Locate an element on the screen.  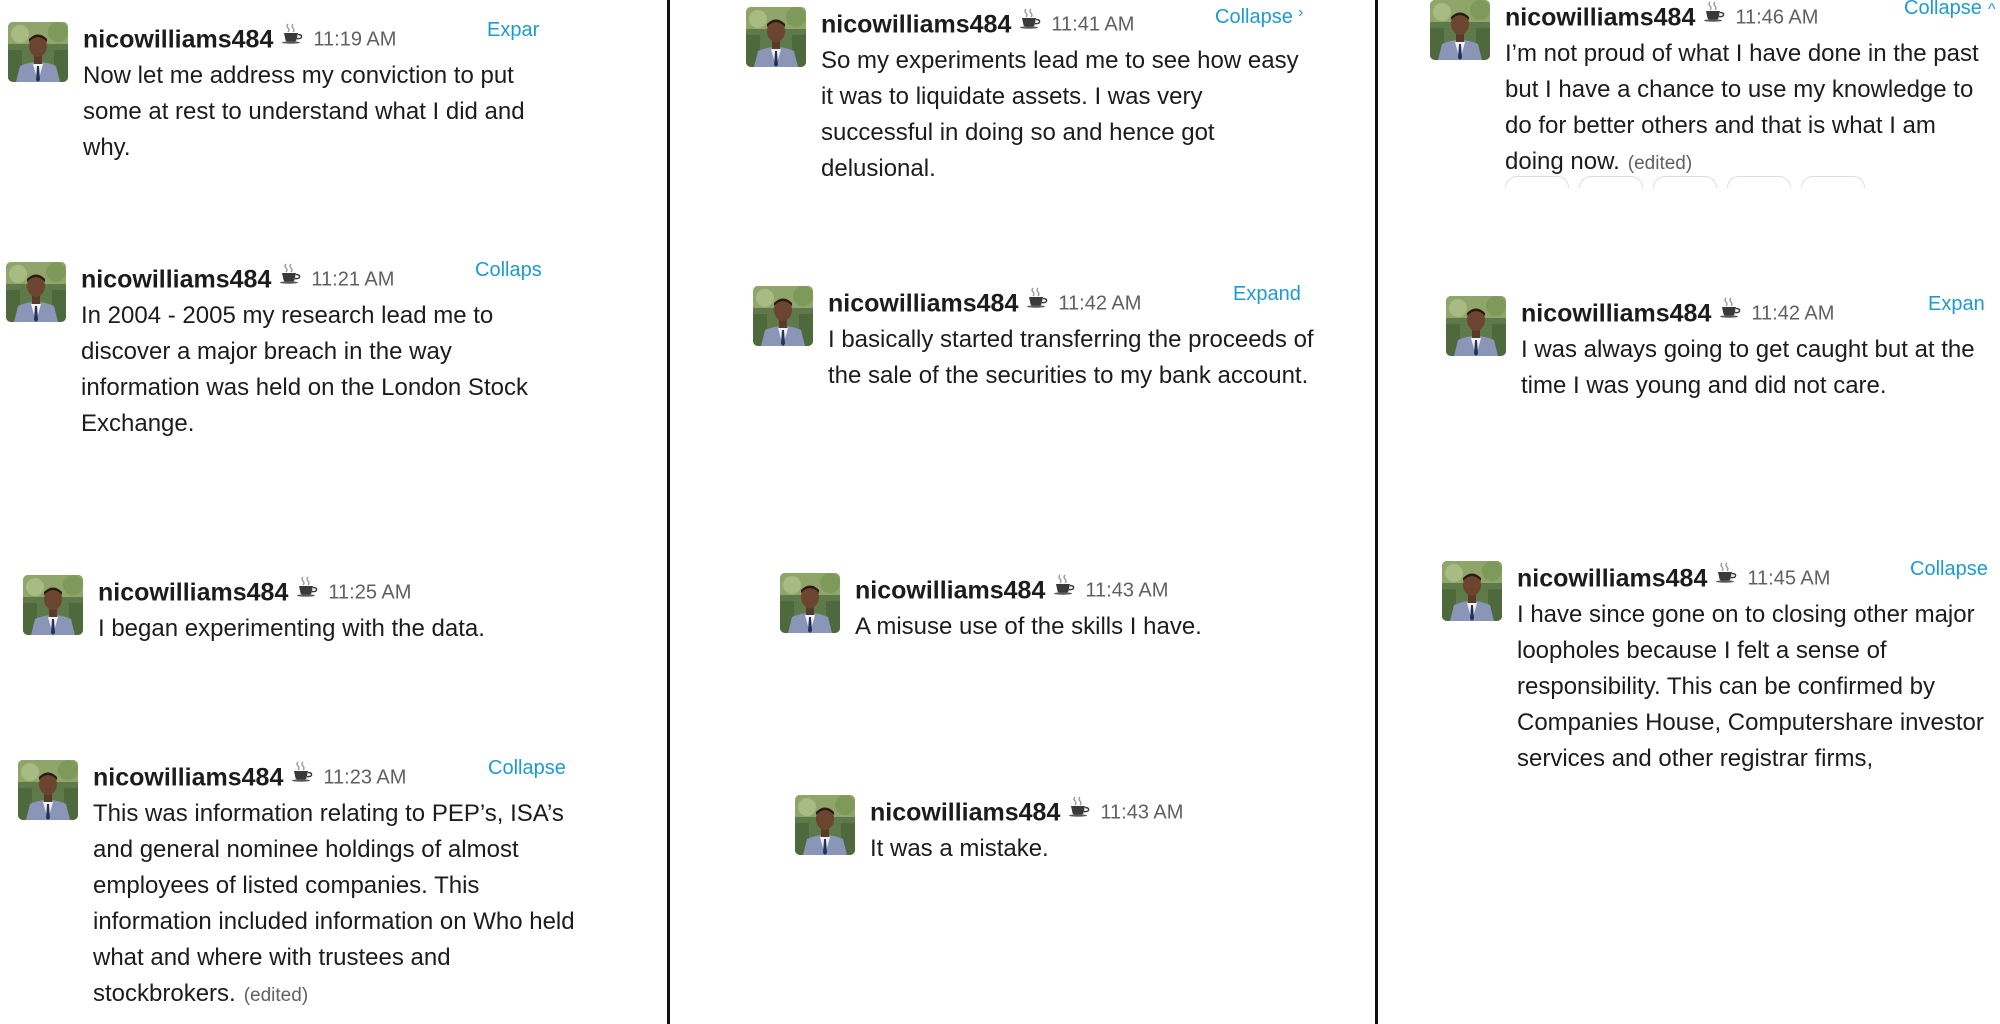
message-text: I began experimenting with the data. is located at coordinates (328, 629).